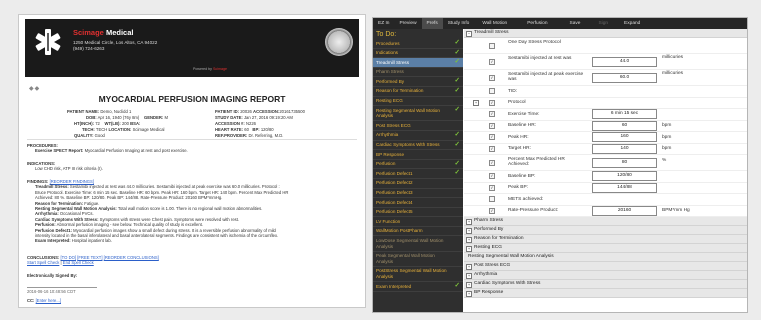 The image size is (761, 320). What do you see at coordinates (624, 162) in the screenshot?
I see `field-input: 80` at bounding box center [624, 162].